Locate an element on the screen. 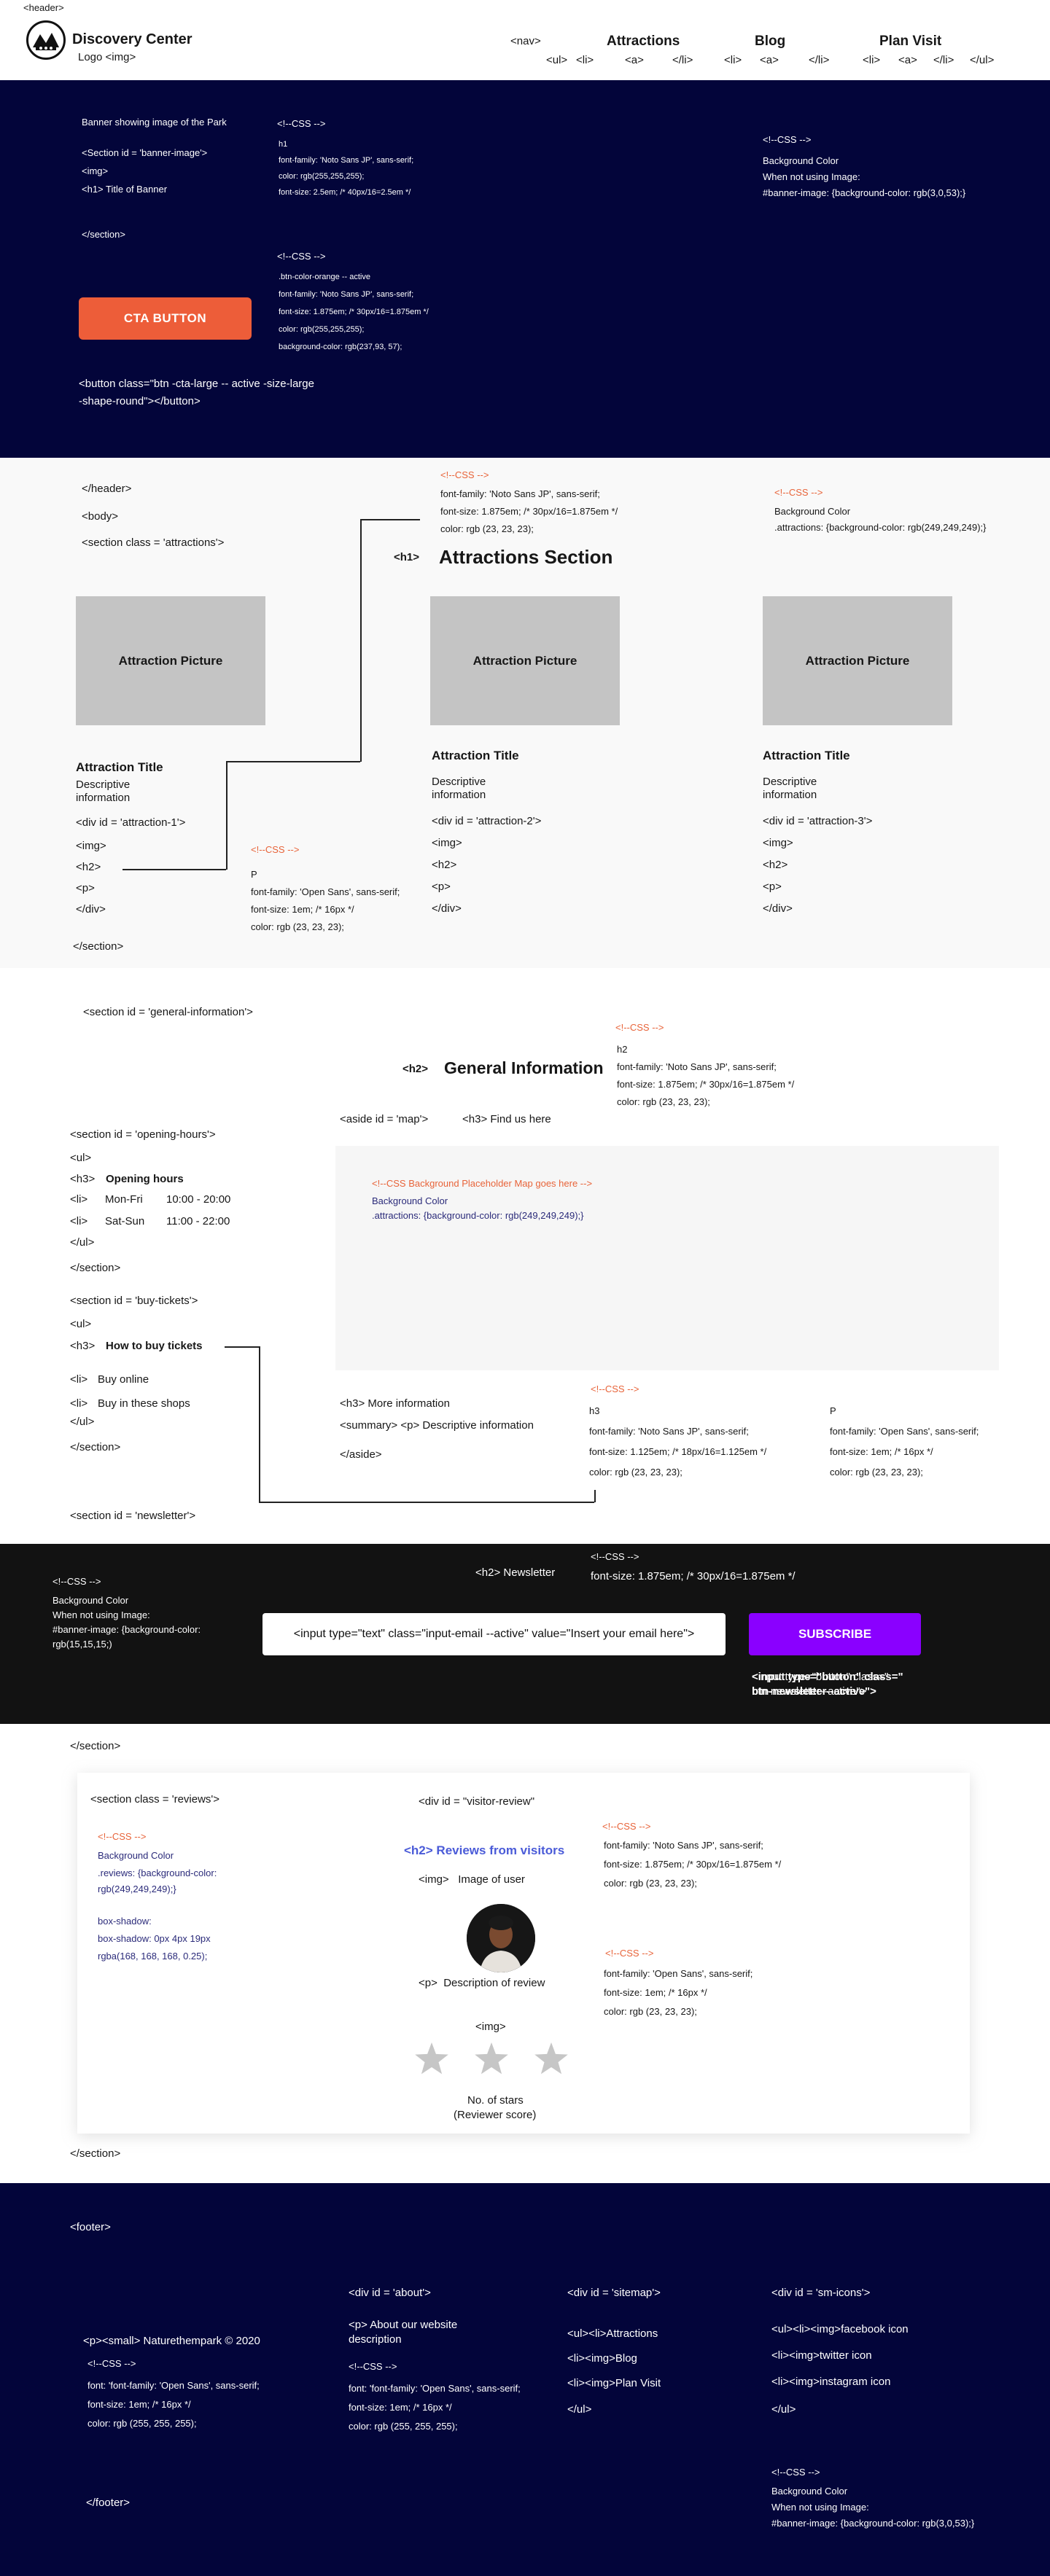  button-code-line: <input type="button" class=" is located at coordinates (827, 1677).